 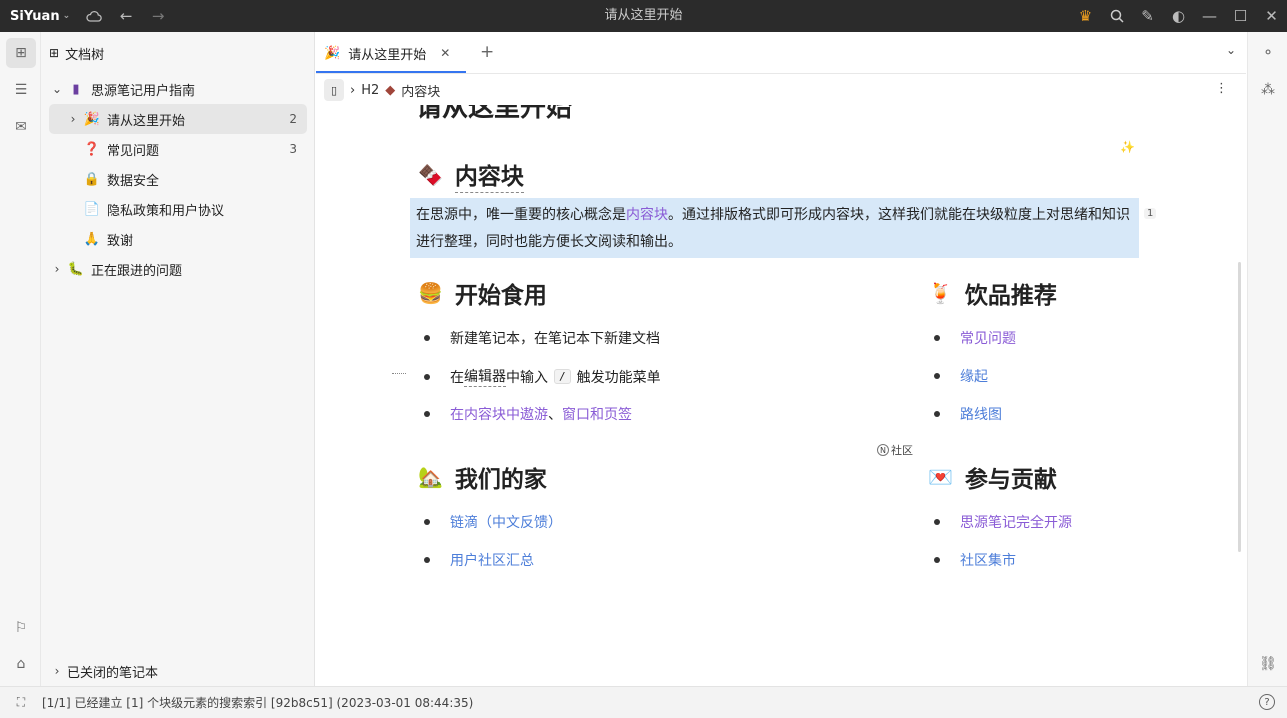 What do you see at coordinates (521, 215) in the screenshot?
I see `paragraph-text: 在思源中，唯一重要的核心概念是` at bounding box center [521, 215].